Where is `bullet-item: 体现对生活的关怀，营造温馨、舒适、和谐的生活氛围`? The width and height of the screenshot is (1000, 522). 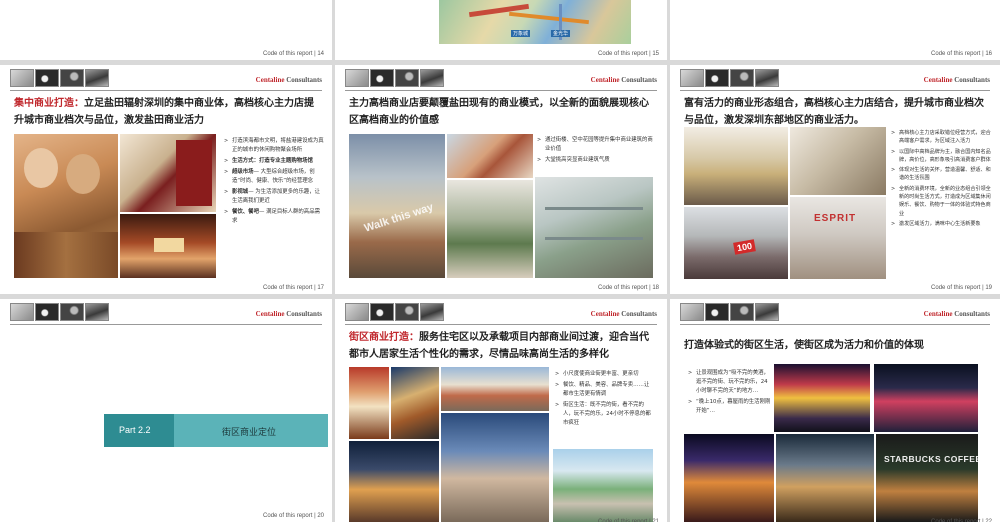 bullet-item: 体现对生活的关怀，营造温馨、舒适、和谐的生活氛围 is located at coordinates (943, 174).